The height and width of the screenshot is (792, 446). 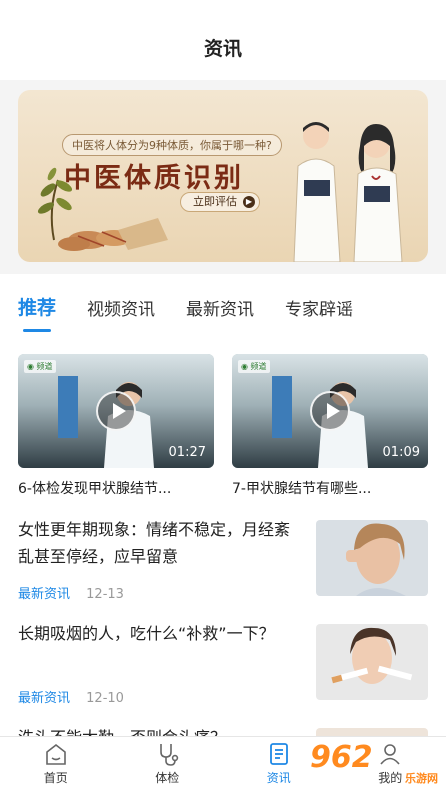 I want to click on tabbar-label: 体检, so click(x=167, y=778).